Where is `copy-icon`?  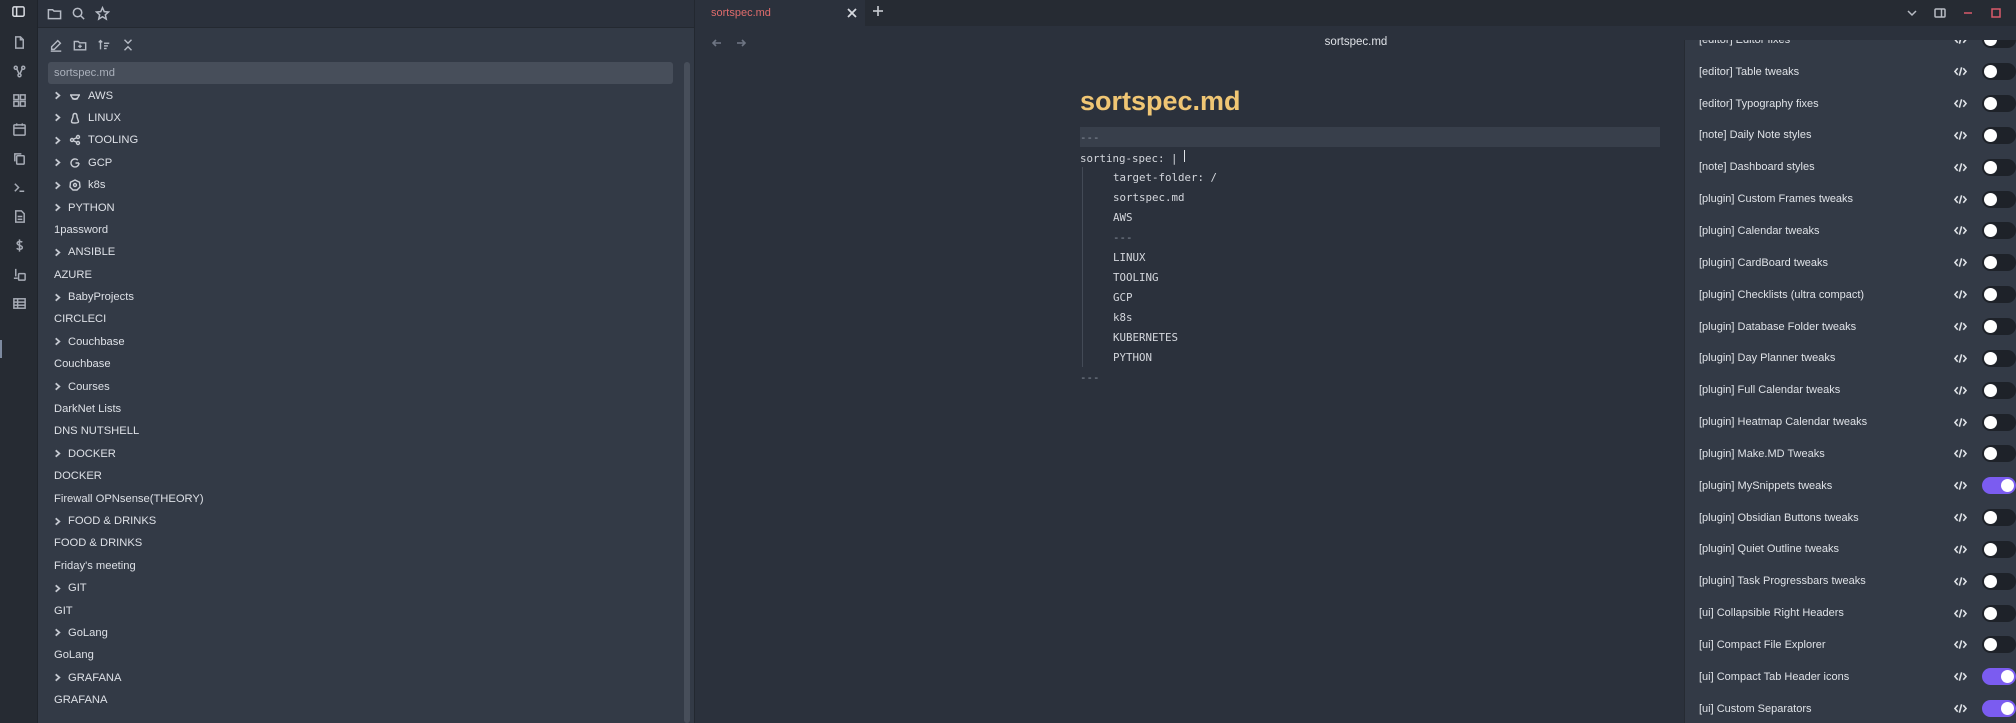 copy-icon is located at coordinates (19, 158).